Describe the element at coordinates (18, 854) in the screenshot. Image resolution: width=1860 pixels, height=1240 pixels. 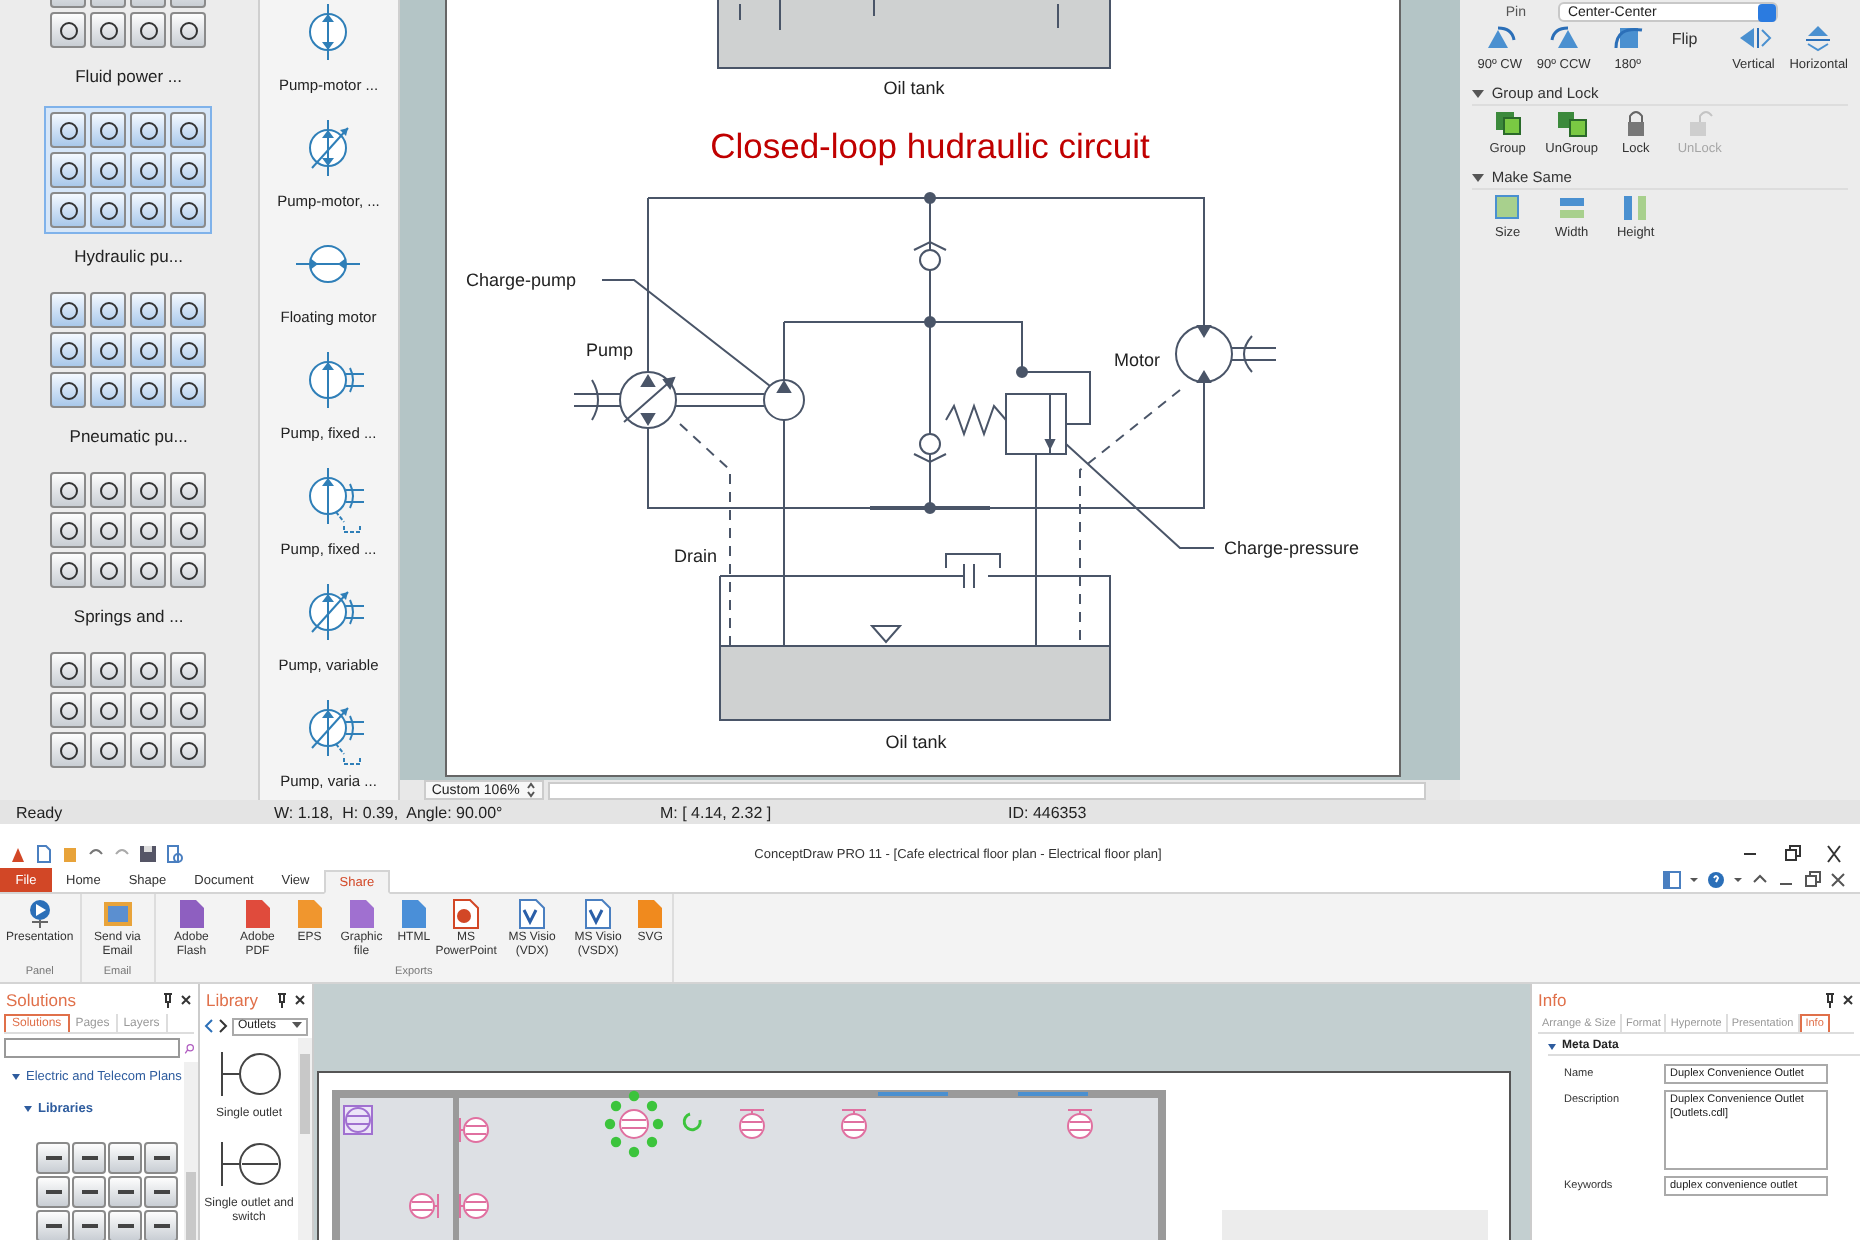
I see `app-logo-icon` at that location.